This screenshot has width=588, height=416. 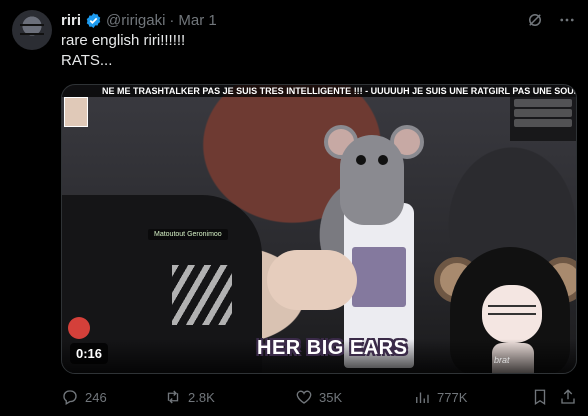 I want to click on video-bottle-label, so click(x=379, y=277).